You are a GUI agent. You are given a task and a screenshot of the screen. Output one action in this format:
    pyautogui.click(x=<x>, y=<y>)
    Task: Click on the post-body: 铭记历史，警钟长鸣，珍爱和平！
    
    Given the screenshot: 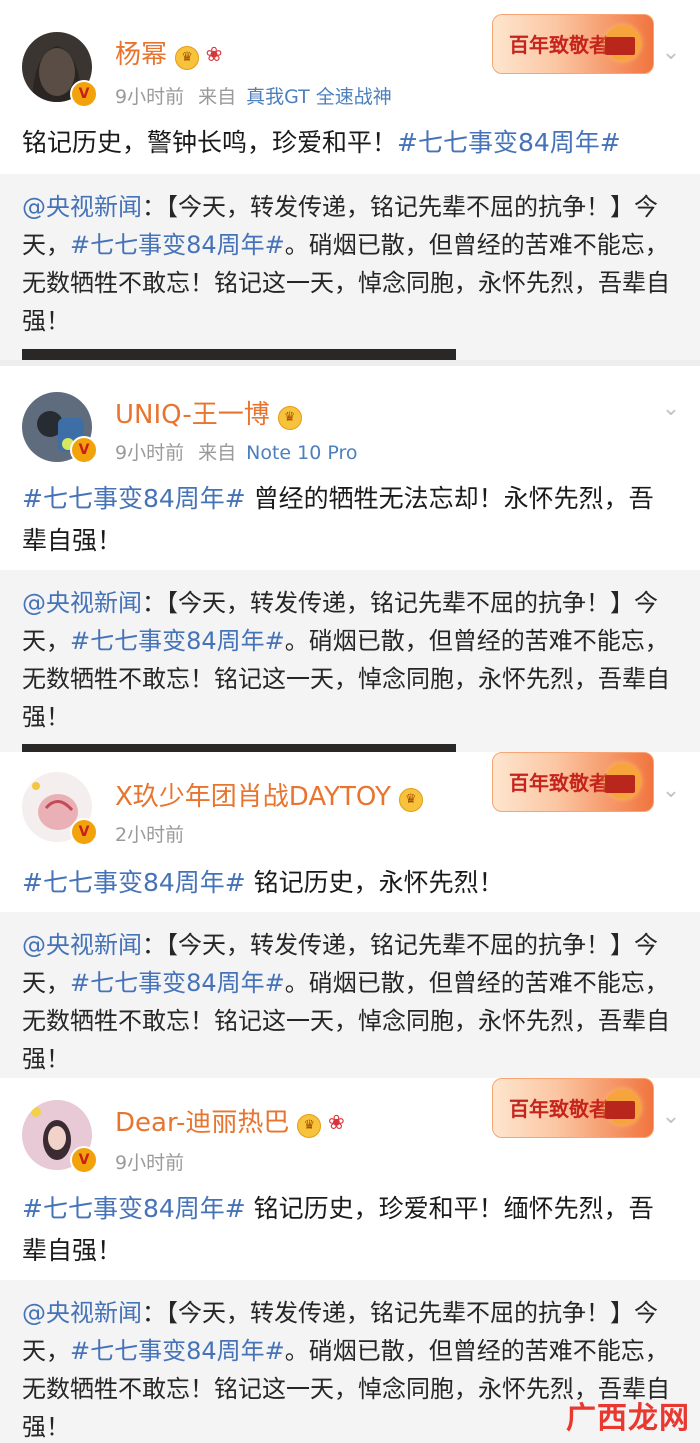 What is the action you would take?
    pyautogui.click(x=210, y=142)
    